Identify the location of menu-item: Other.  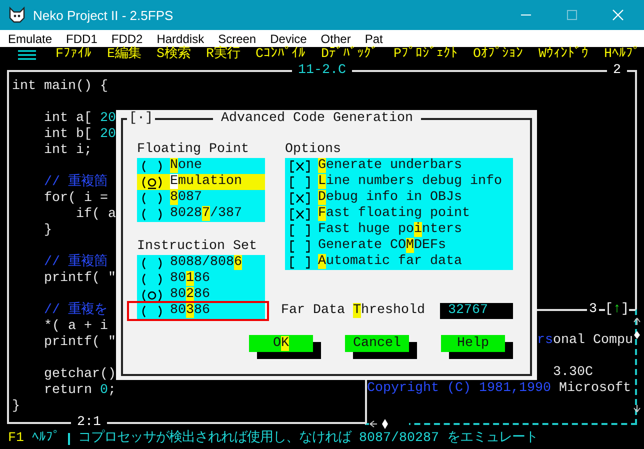
(335, 39).